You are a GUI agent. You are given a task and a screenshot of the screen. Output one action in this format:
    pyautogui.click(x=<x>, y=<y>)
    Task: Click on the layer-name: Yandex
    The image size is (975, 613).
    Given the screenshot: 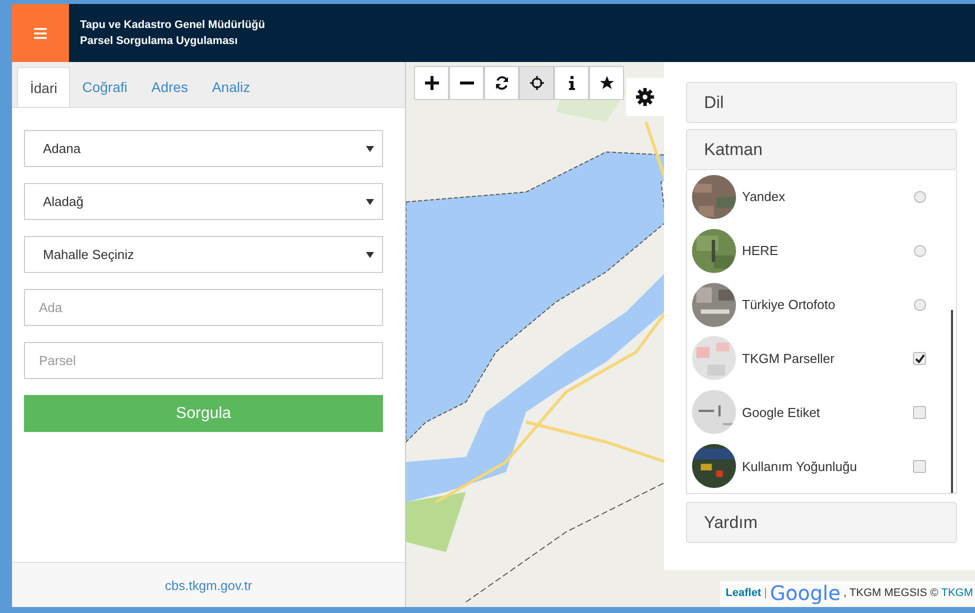 What is the action you would take?
    pyautogui.click(x=764, y=196)
    